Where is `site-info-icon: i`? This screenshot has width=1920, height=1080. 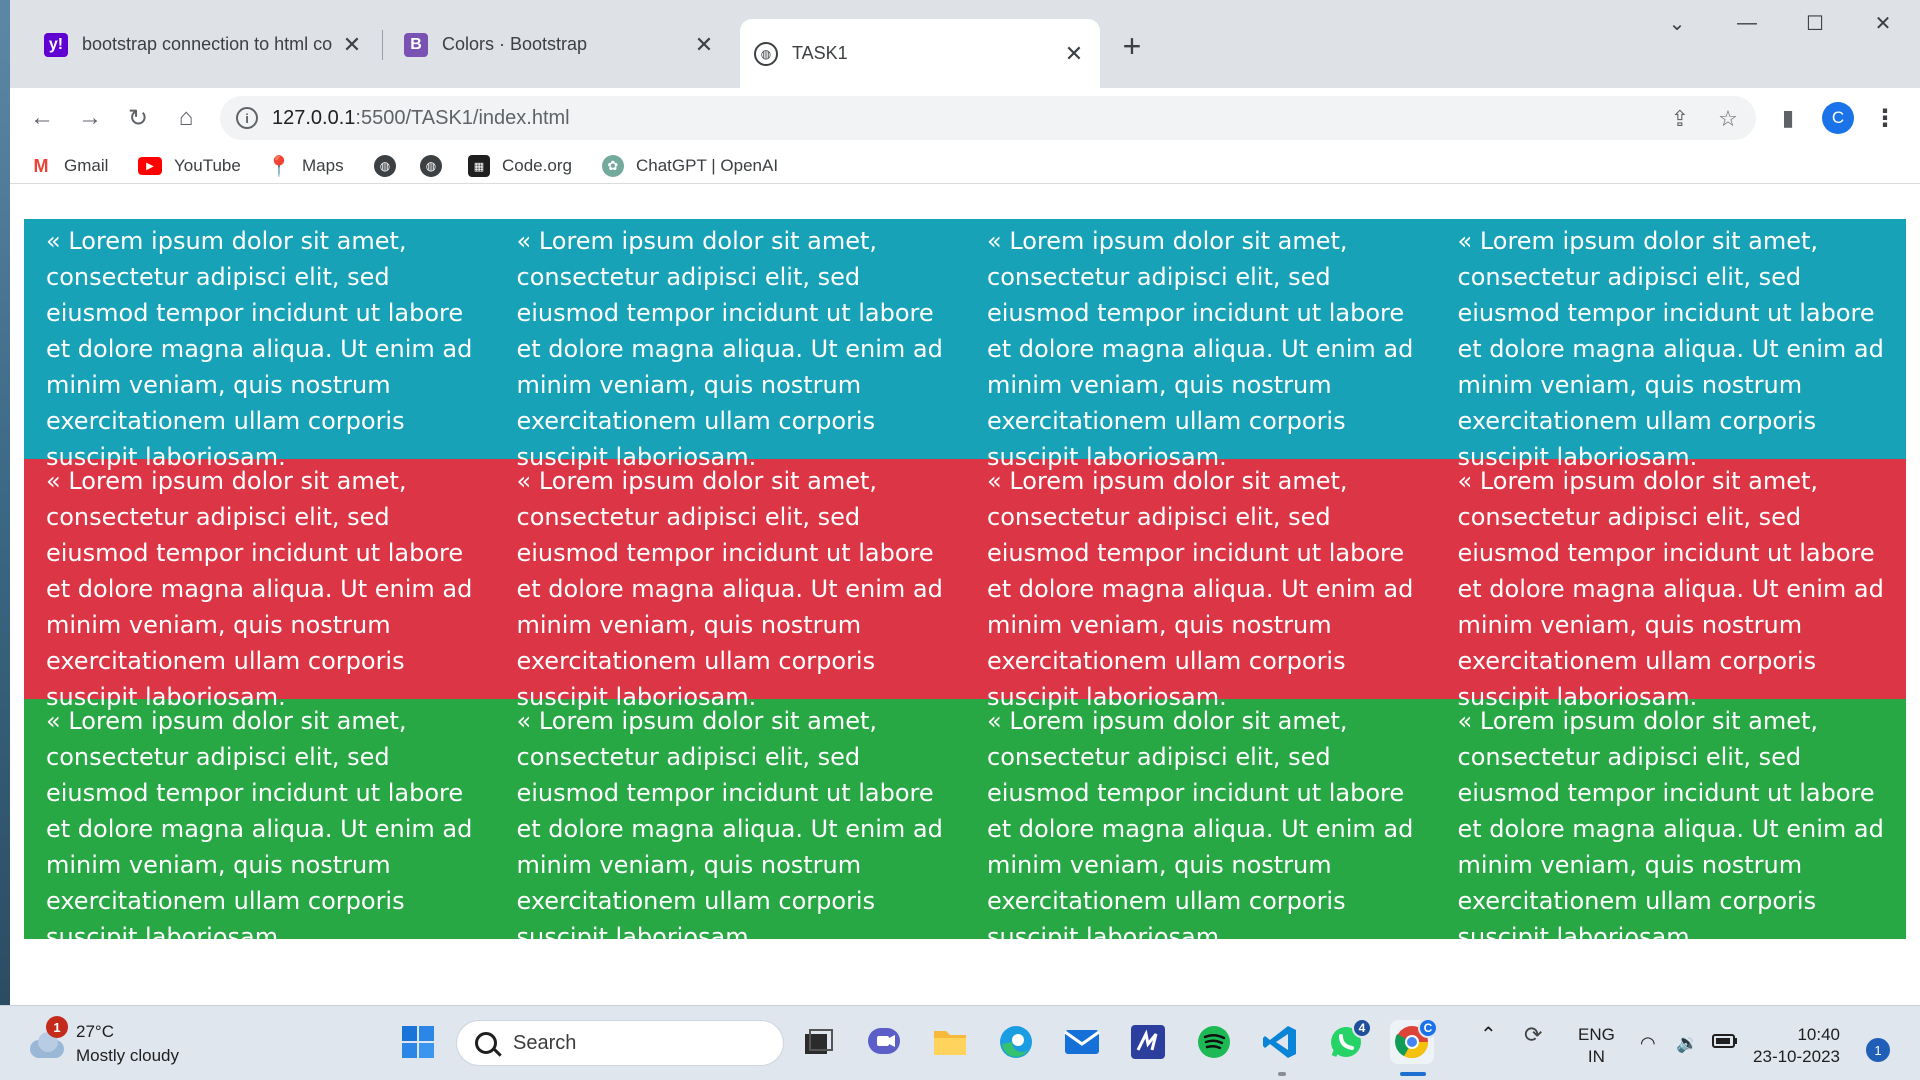 site-info-icon: i is located at coordinates (247, 118).